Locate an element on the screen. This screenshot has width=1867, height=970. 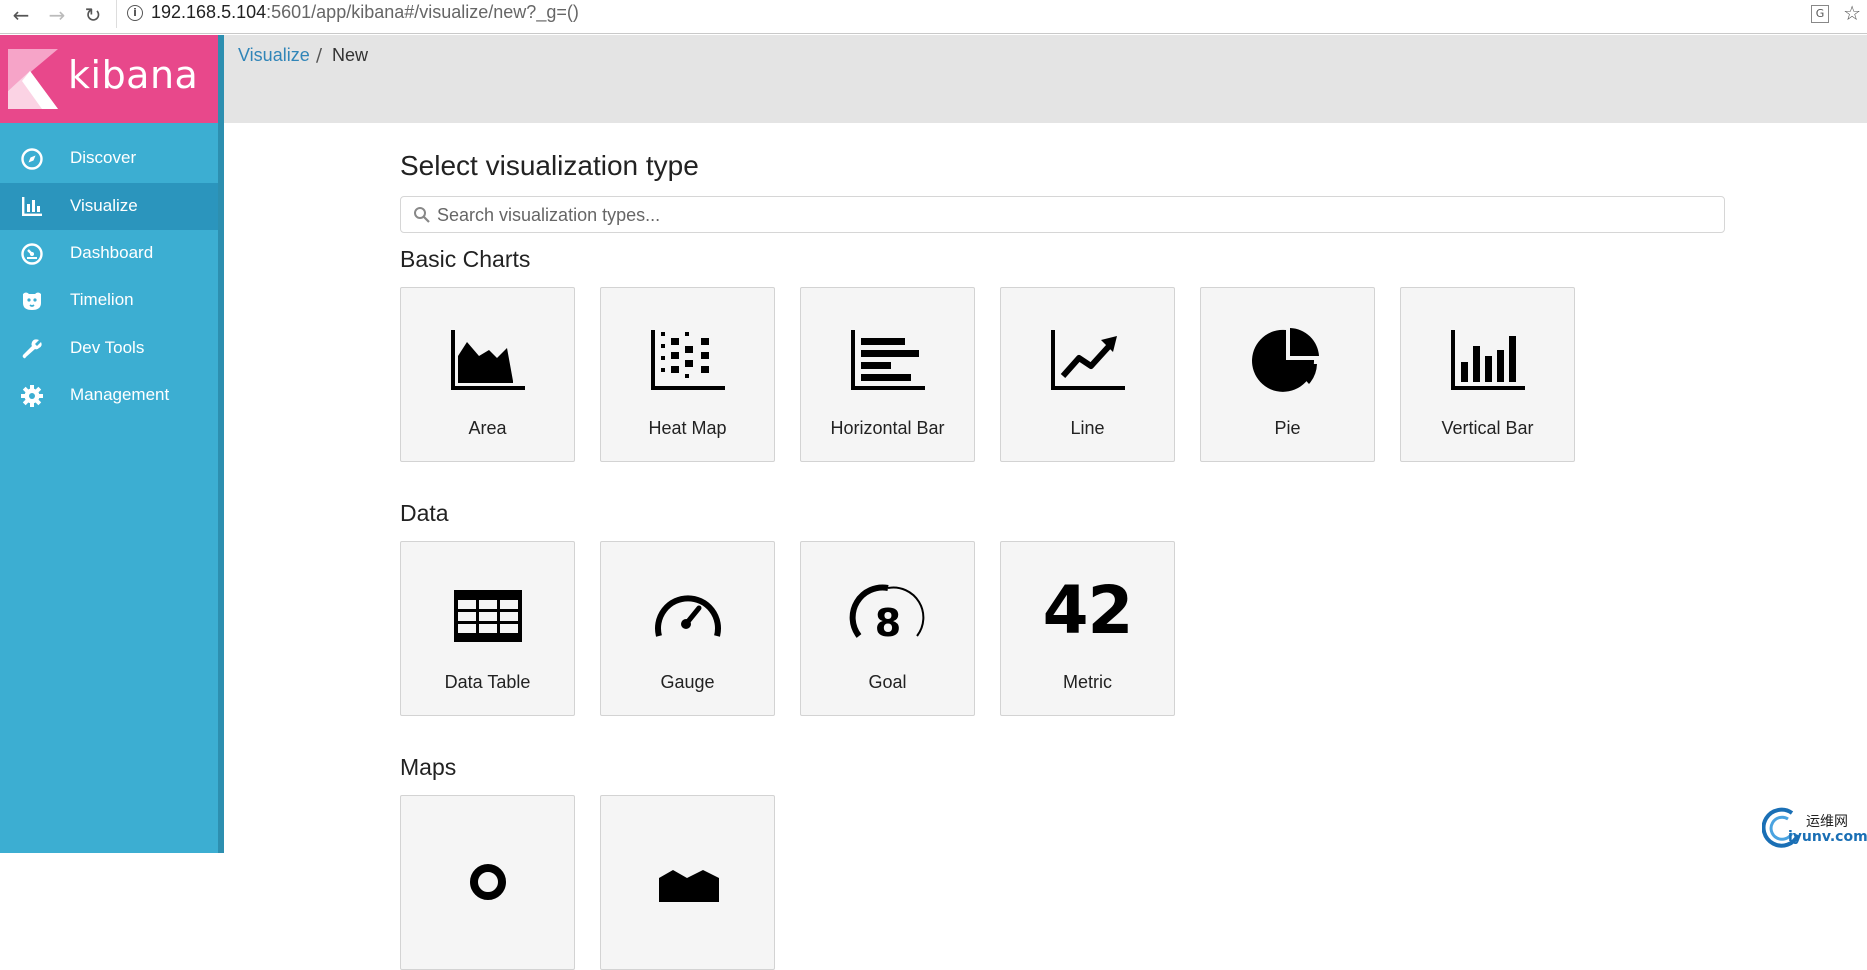
url-host: 192.168.5.104 is located at coordinates (209, 12).